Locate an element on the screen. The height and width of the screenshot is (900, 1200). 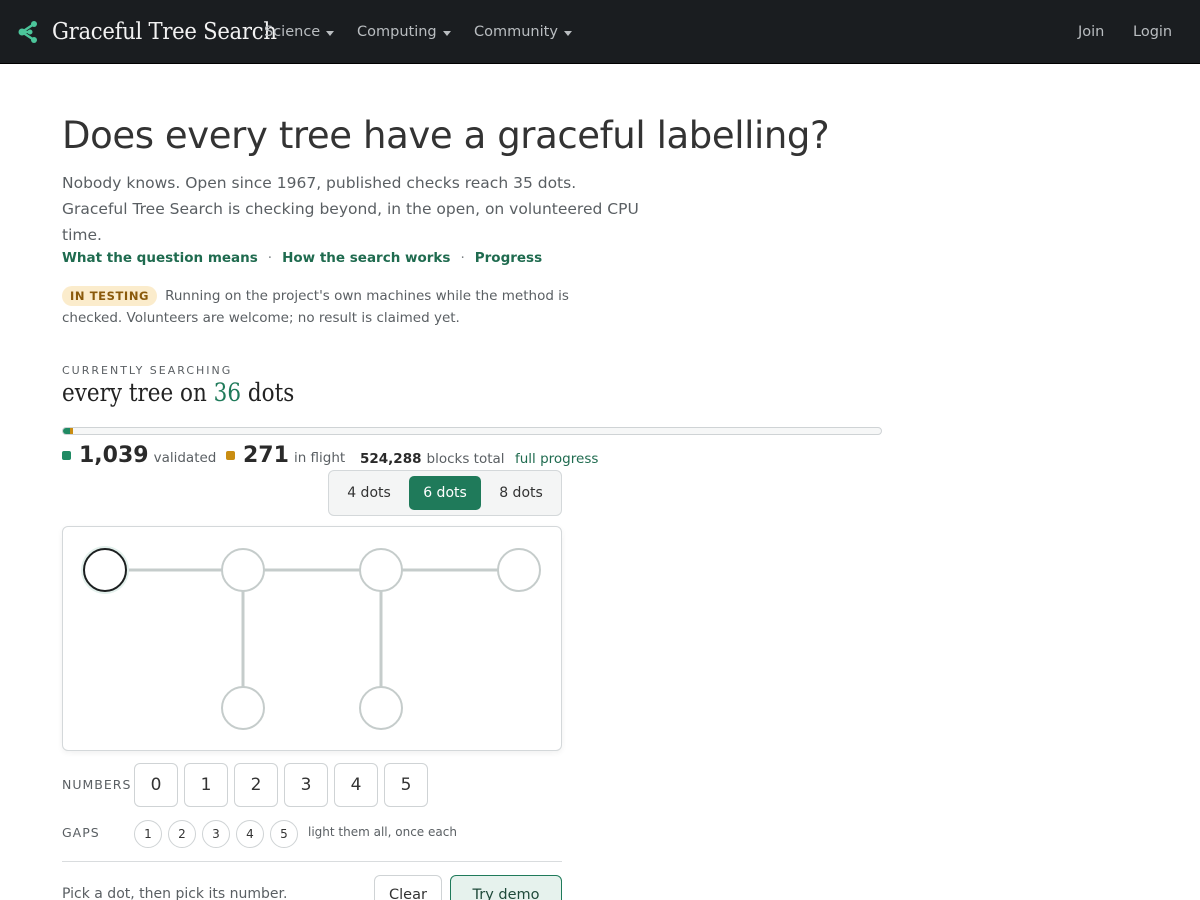
progress-validated-fill is located at coordinates (67, 431).